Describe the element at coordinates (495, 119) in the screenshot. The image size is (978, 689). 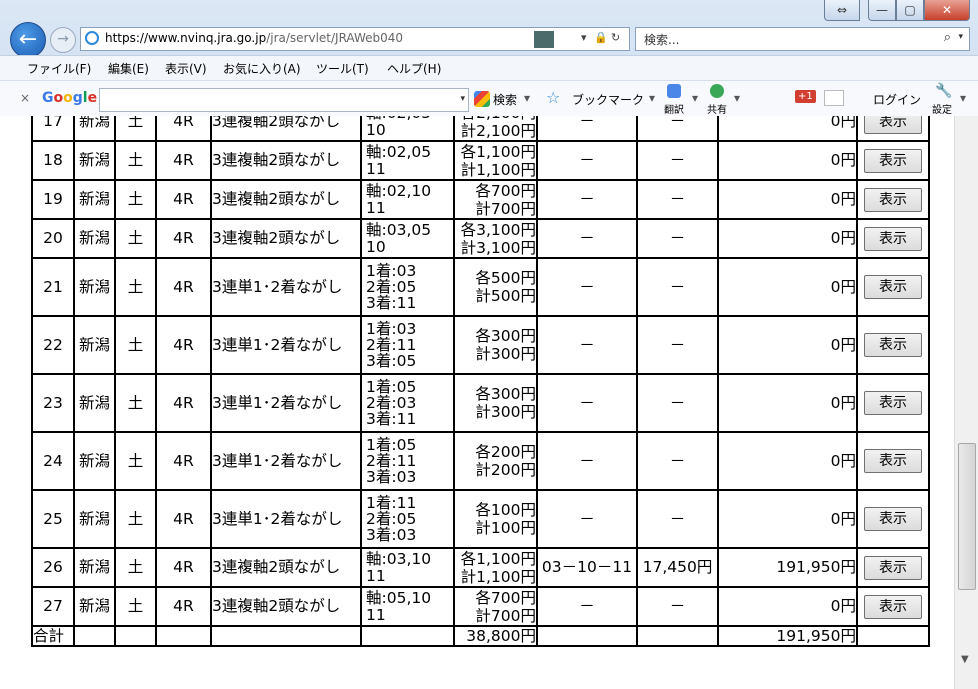
I see `amount-line: 各2,100円` at that location.